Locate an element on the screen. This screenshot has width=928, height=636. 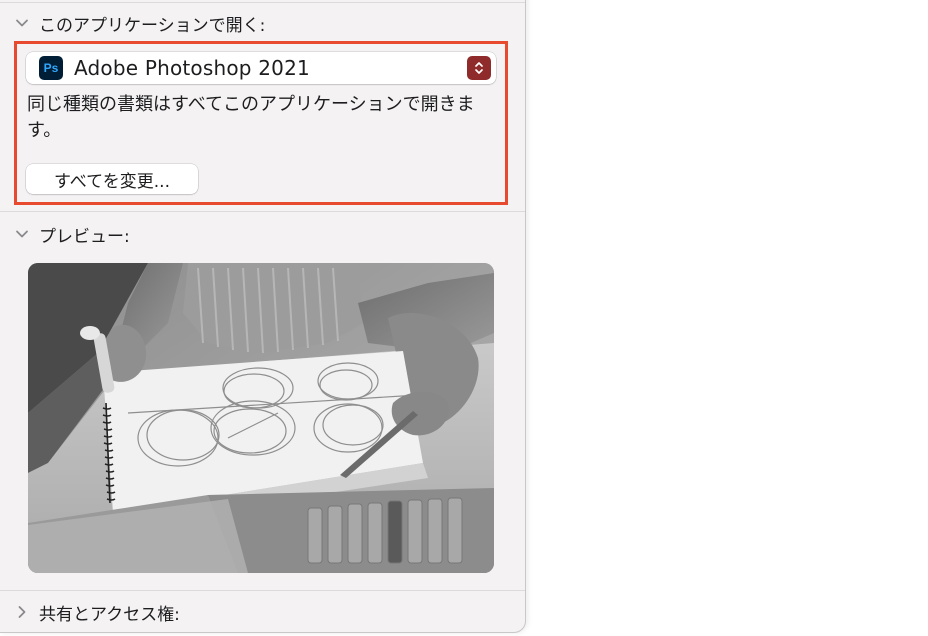
chevron-right-icon is located at coordinates (22, 612).